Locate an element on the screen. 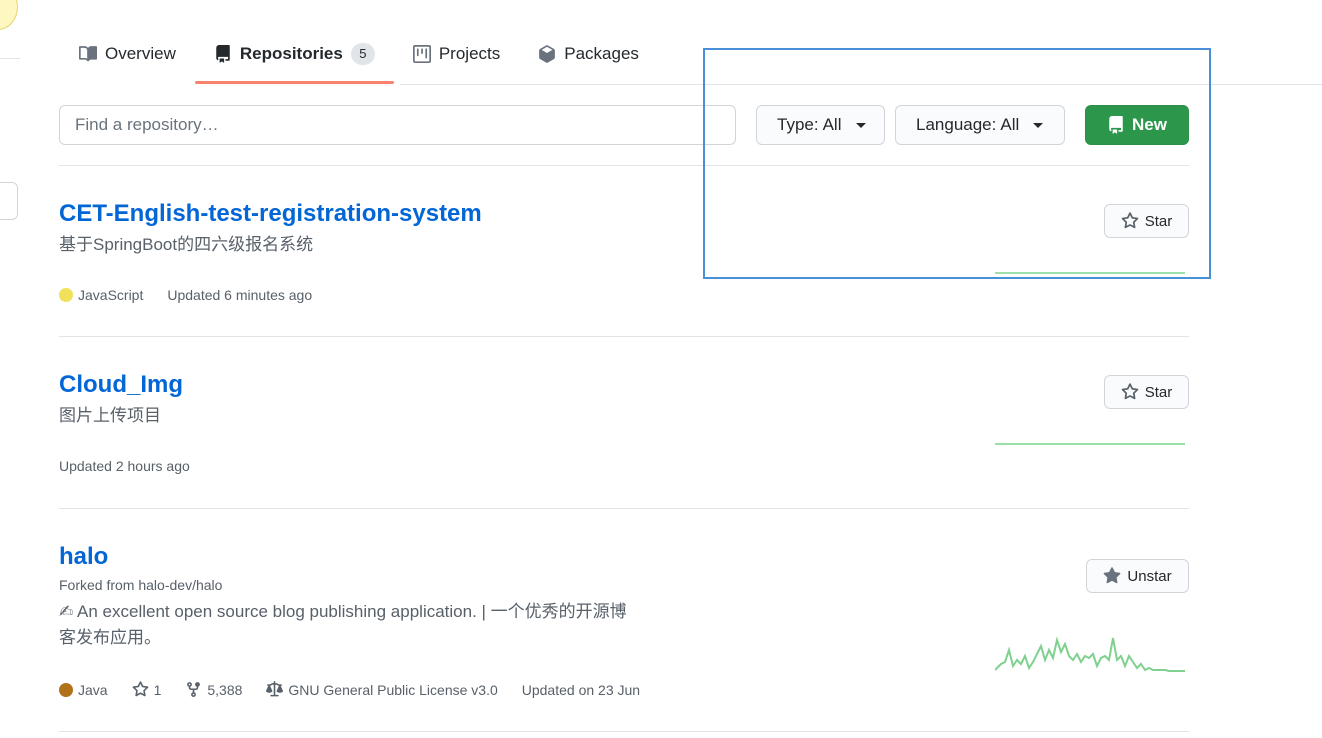 The image size is (1322, 738). license-name: GNU General Public License v3.0 is located at coordinates (393, 689).